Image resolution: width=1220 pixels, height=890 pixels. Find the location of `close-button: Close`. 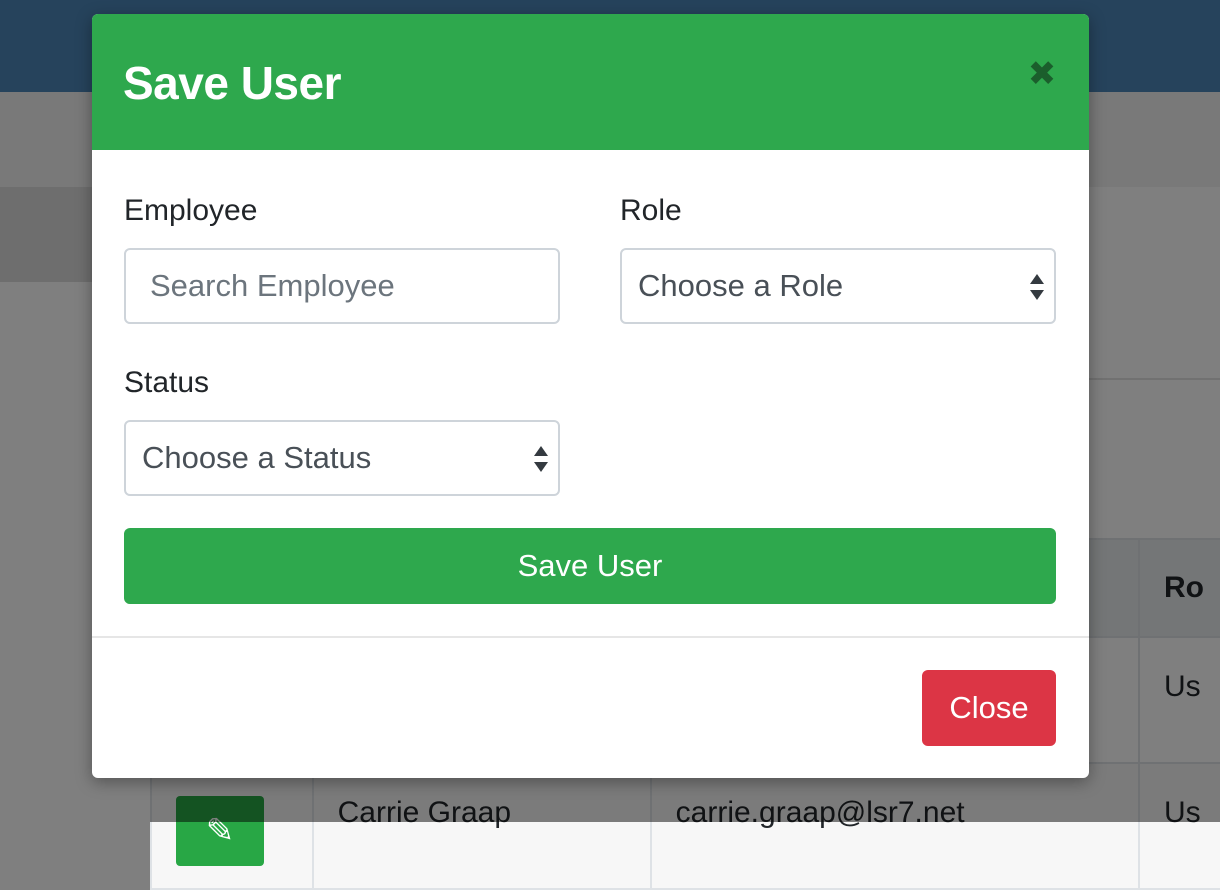

close-button: Close is located at coordinates (989, 708).